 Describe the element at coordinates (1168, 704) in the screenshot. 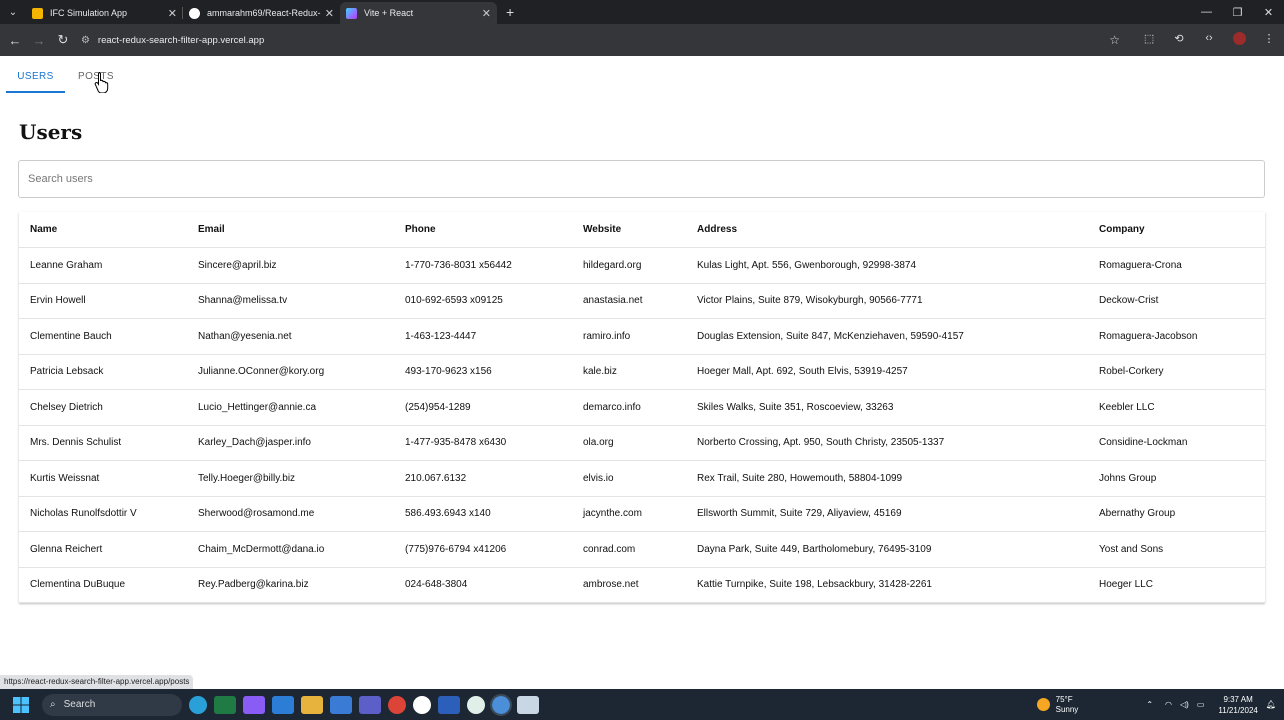

I see `wifi-icon: ◠` at that location.